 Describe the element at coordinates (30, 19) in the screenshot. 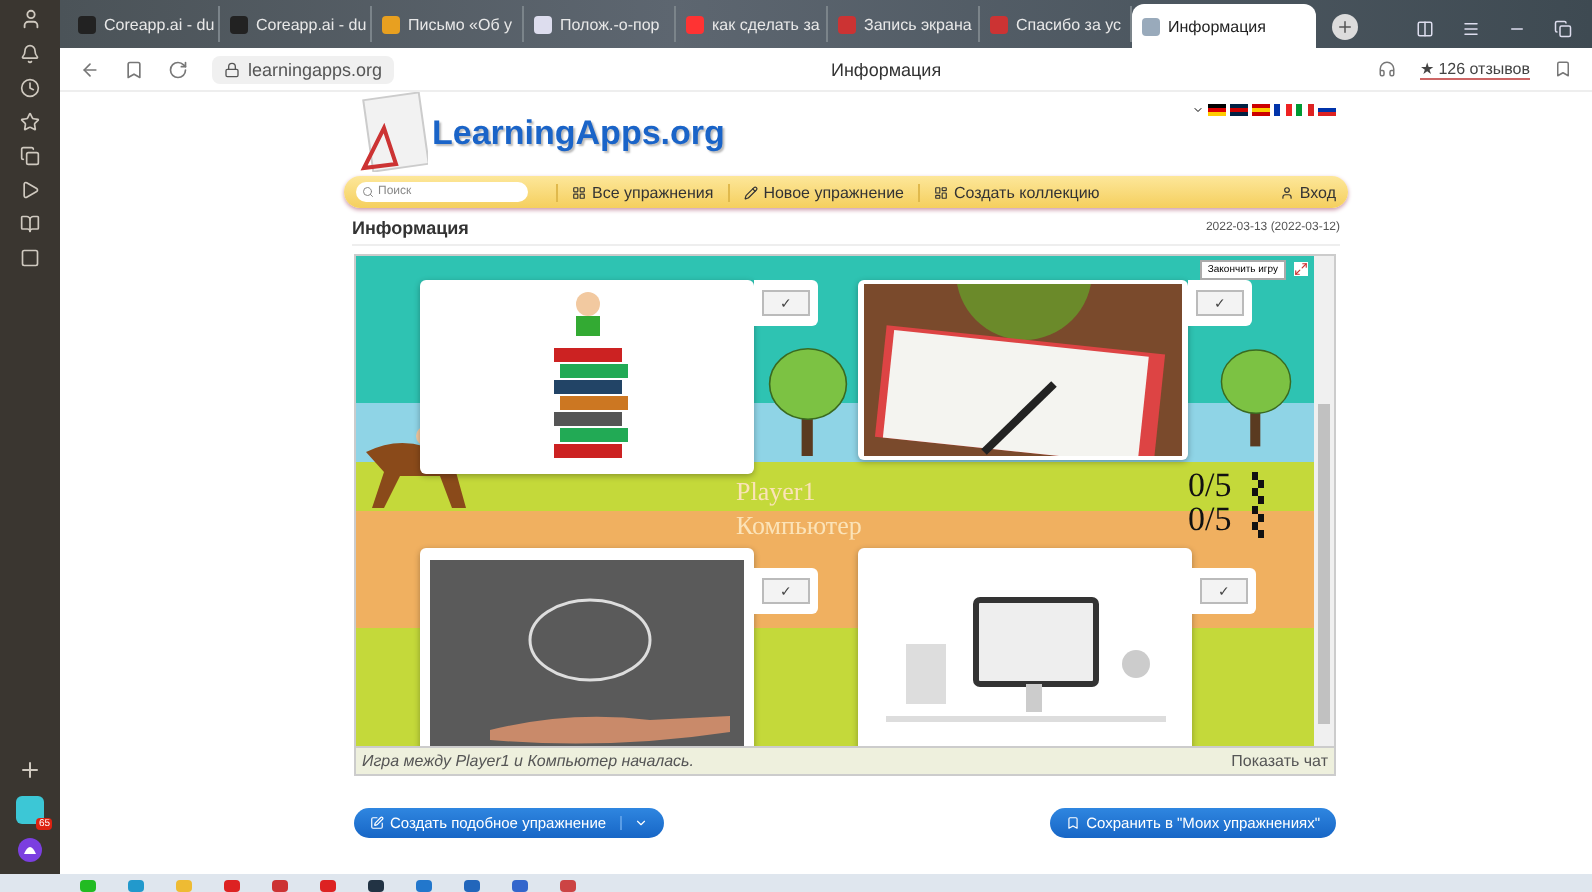

I see `profile-icon` at that location.